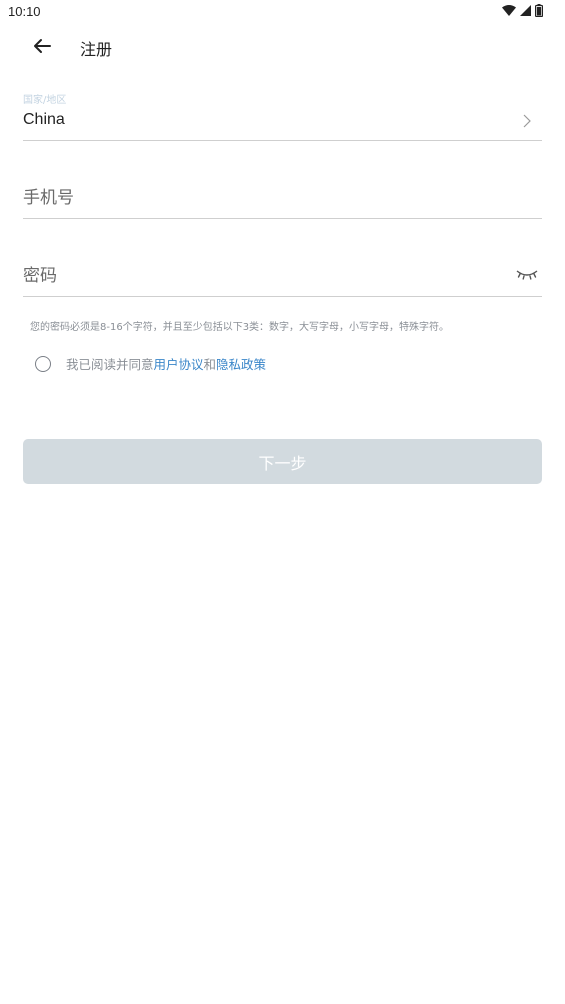  Describe the element at coordinates (527, 274) in the screenshot. I see `eye-off-icon` at that location.